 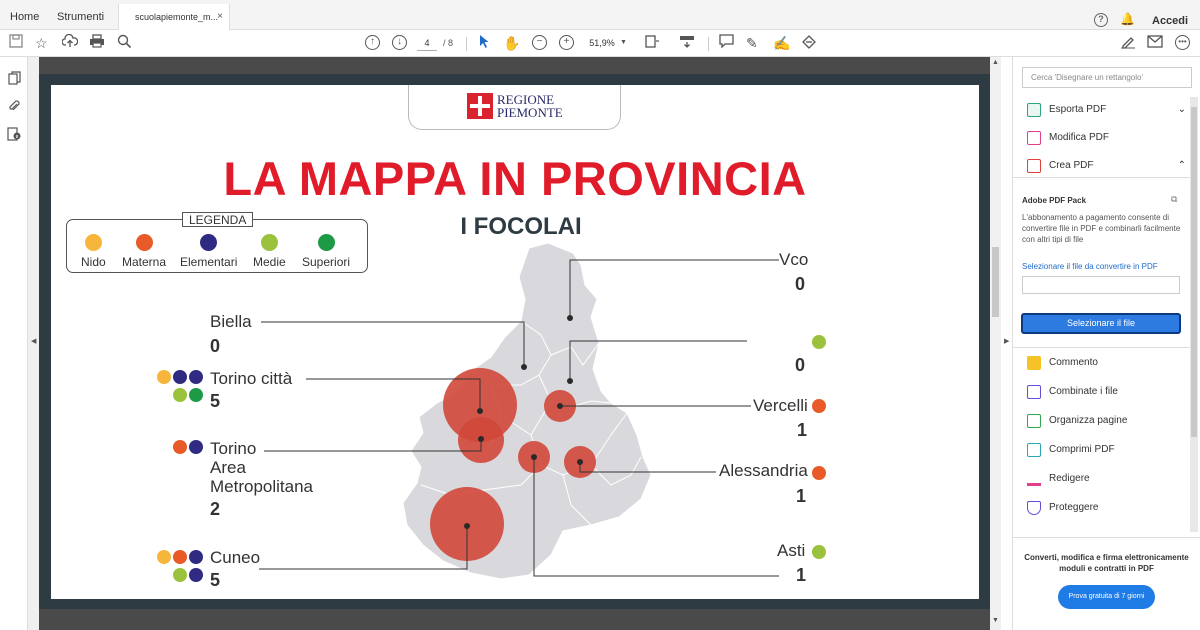 What do you see at coordinates (800, 365) in the screenshot?
I see `province-value-novara: 0` at bounding box center [800, 365].